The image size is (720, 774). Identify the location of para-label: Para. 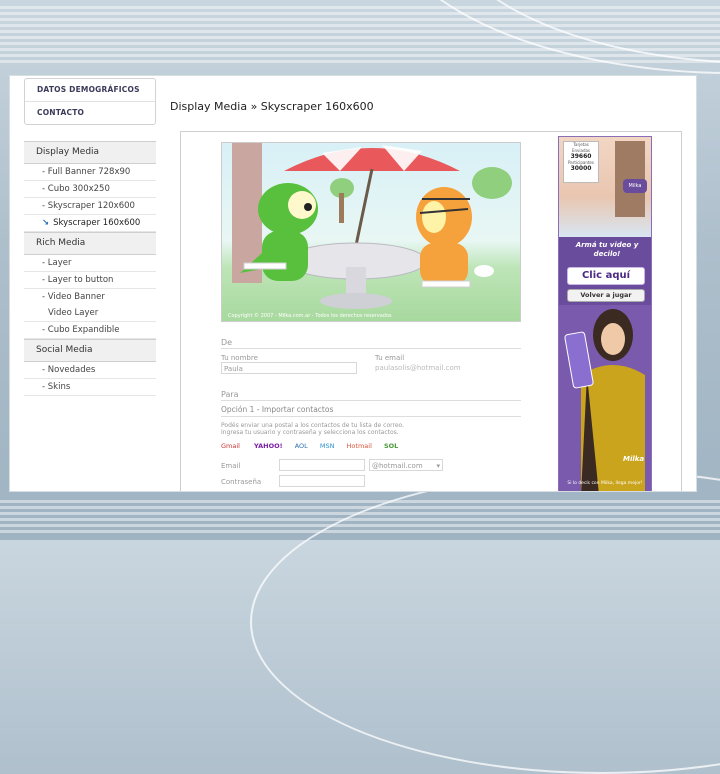
(230, 394).